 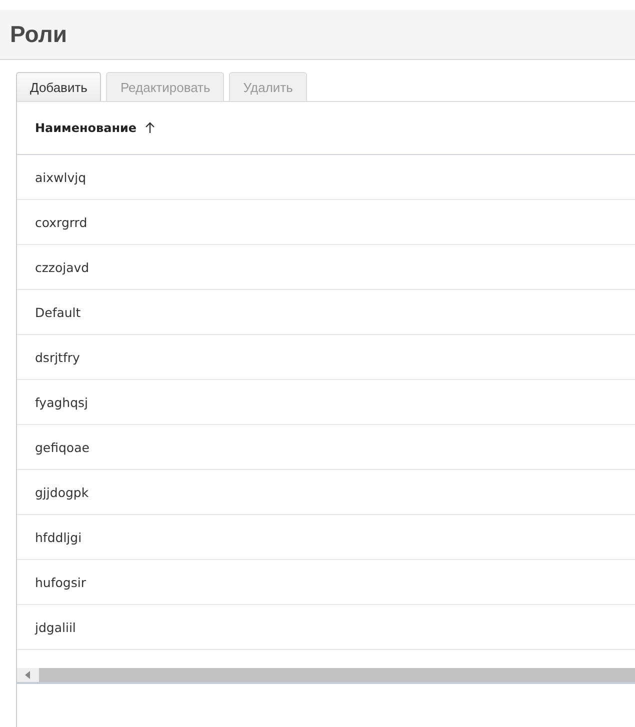 I want to click on table-cell: jdgaliil, so click(x=55, y=627).